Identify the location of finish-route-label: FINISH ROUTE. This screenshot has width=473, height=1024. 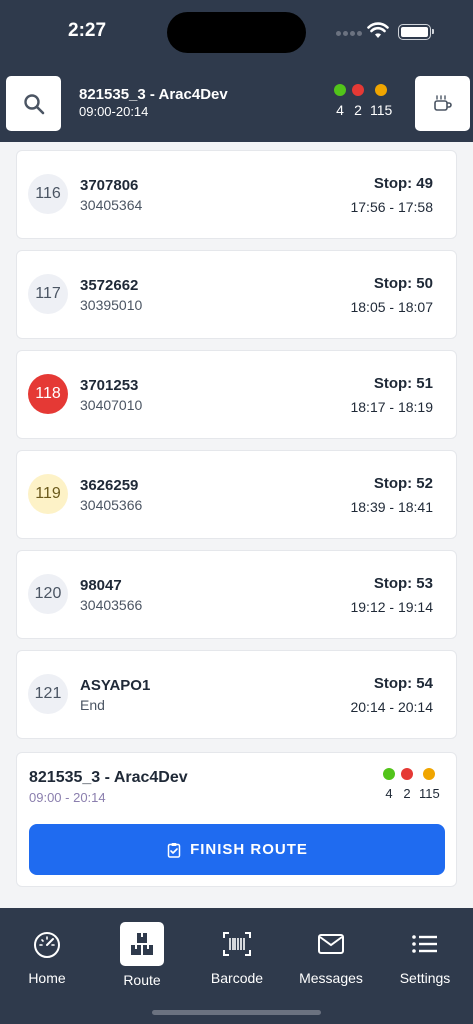
(249, 849).